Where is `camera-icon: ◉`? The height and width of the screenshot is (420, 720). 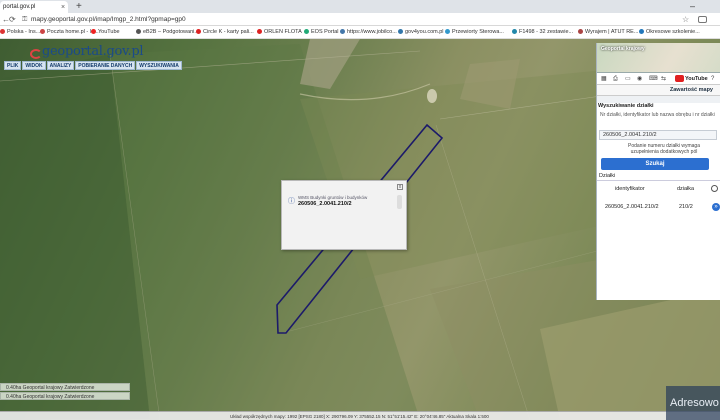
camera-icon: ◉ is located at coordinates (639, 79).